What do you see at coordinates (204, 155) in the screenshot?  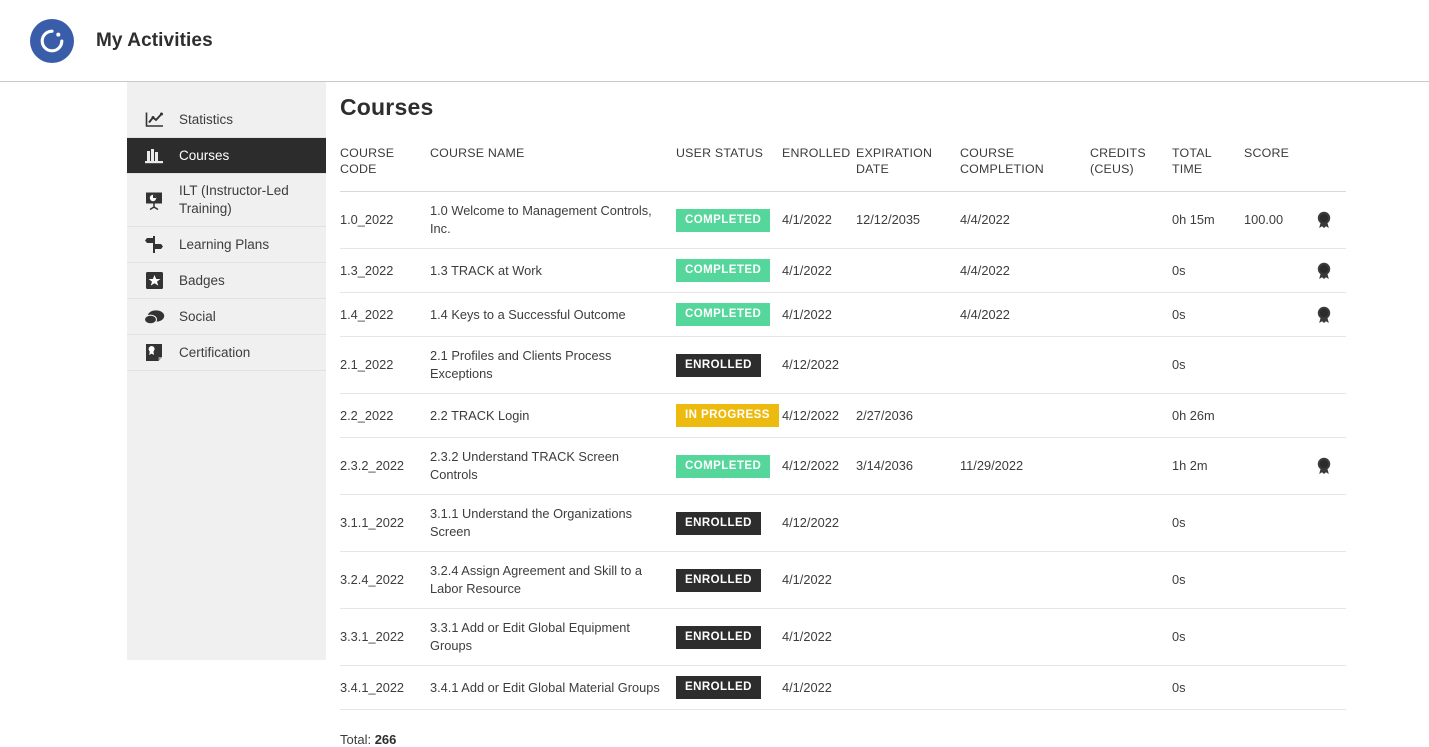 I see `sidebar-item-label: Courses` at bounding box center [204, 155].